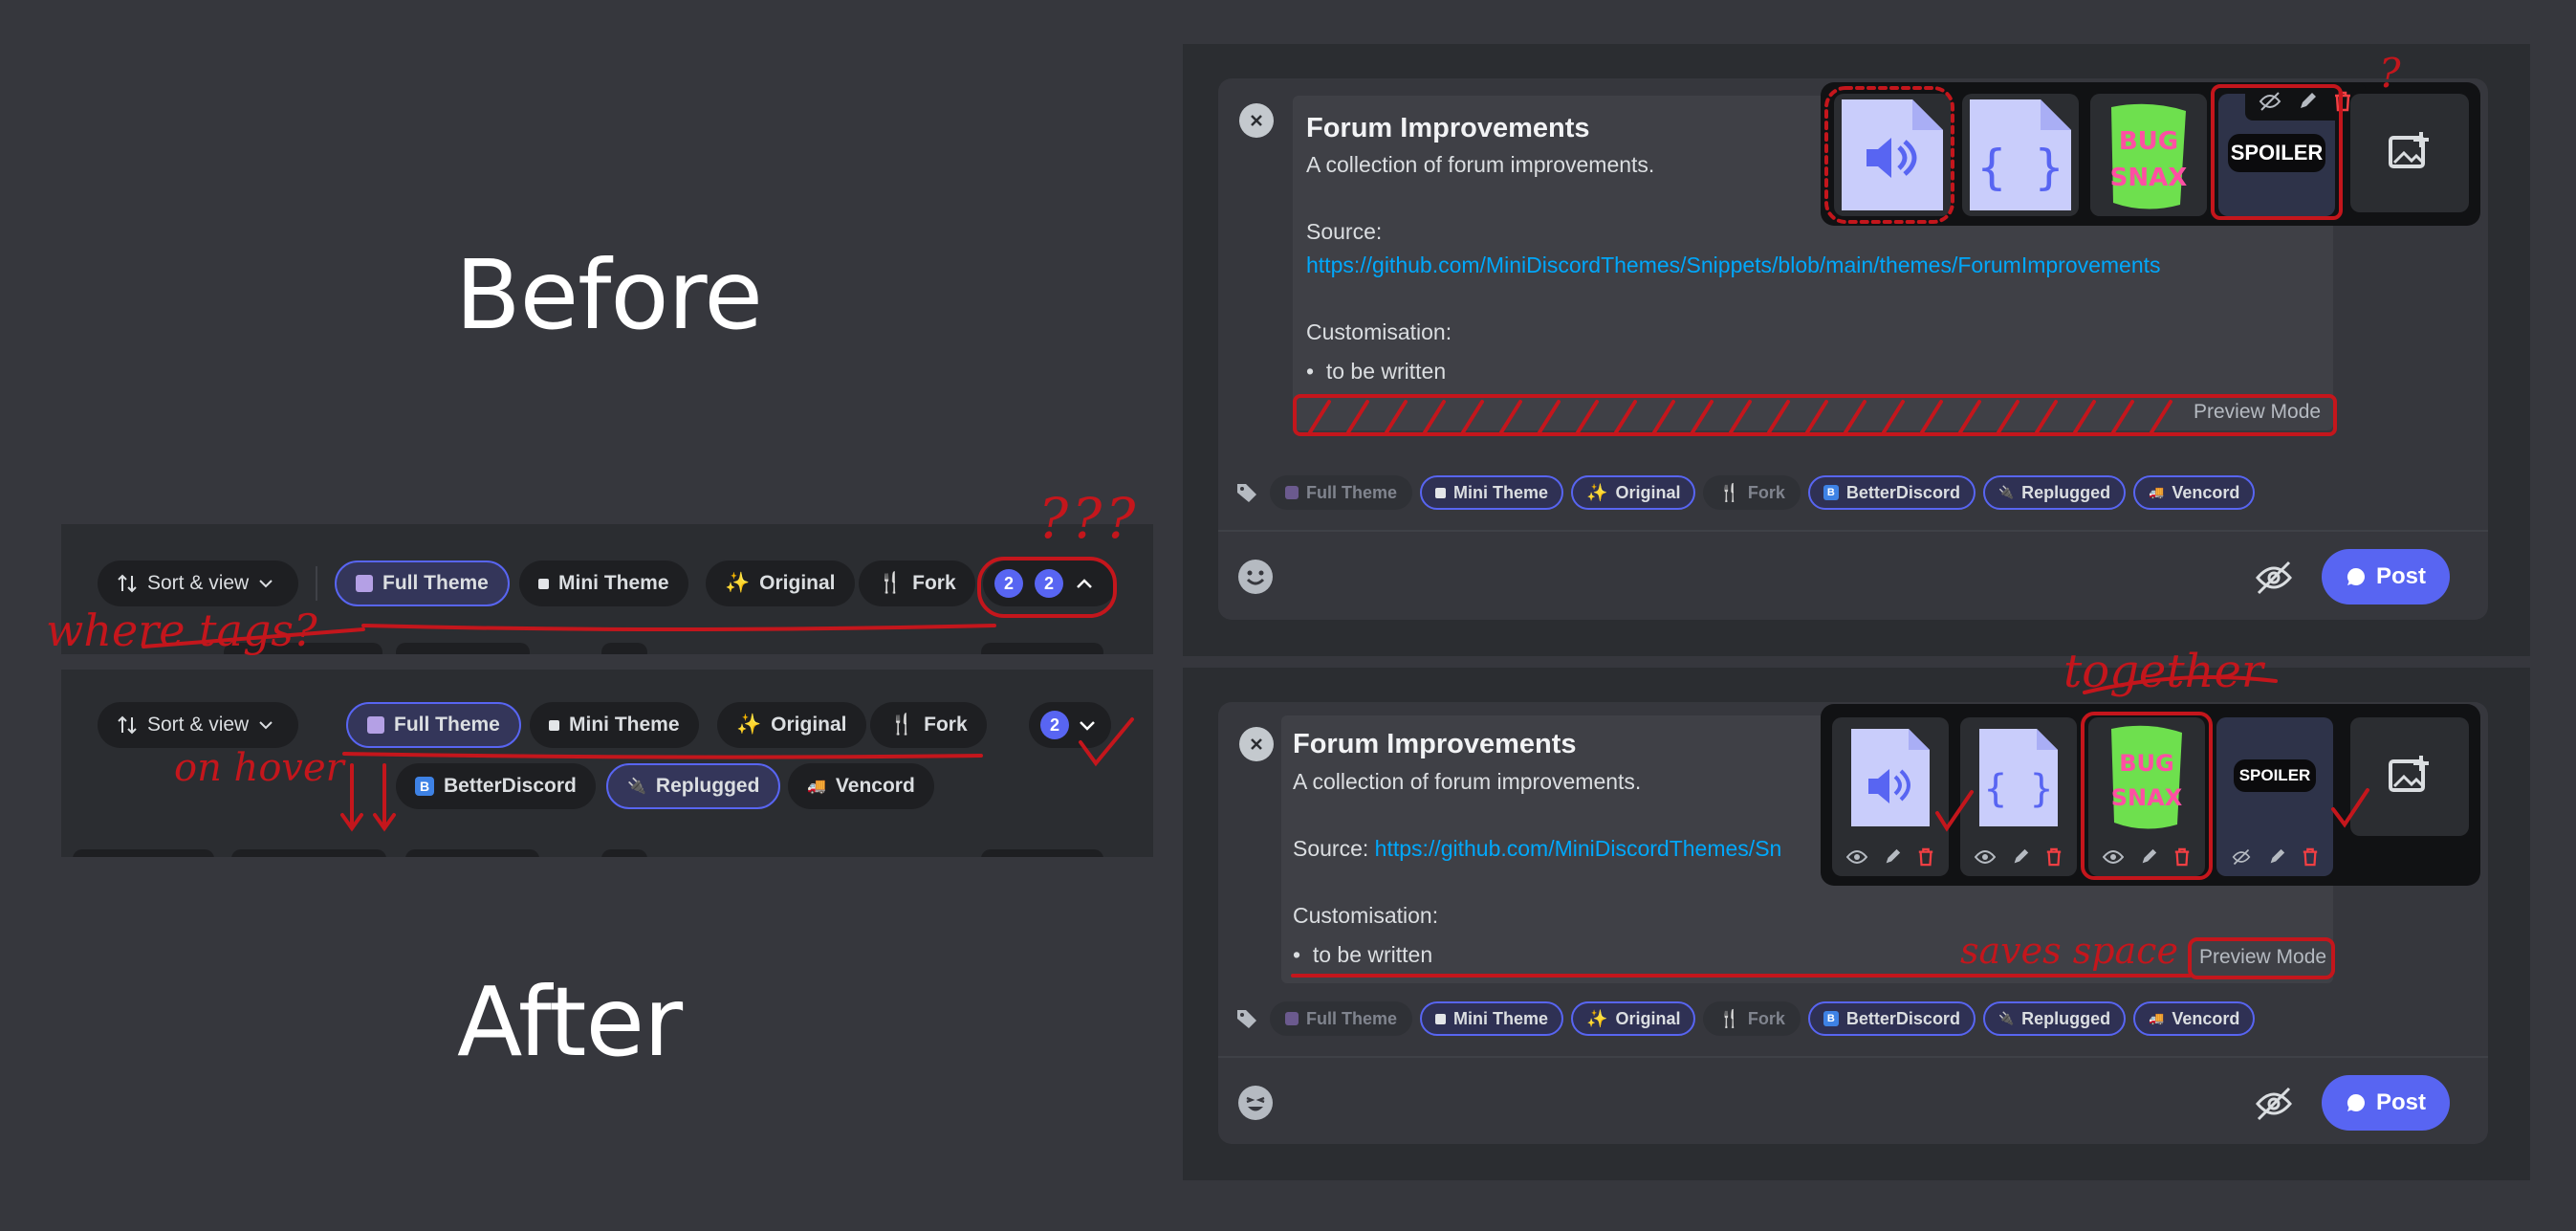 The width and height of the screenshot is (2576, 1231). Describe the element at coordinates (181, 630) in the screenshot. I see `annotation-where-tags: where tags?` at that location.